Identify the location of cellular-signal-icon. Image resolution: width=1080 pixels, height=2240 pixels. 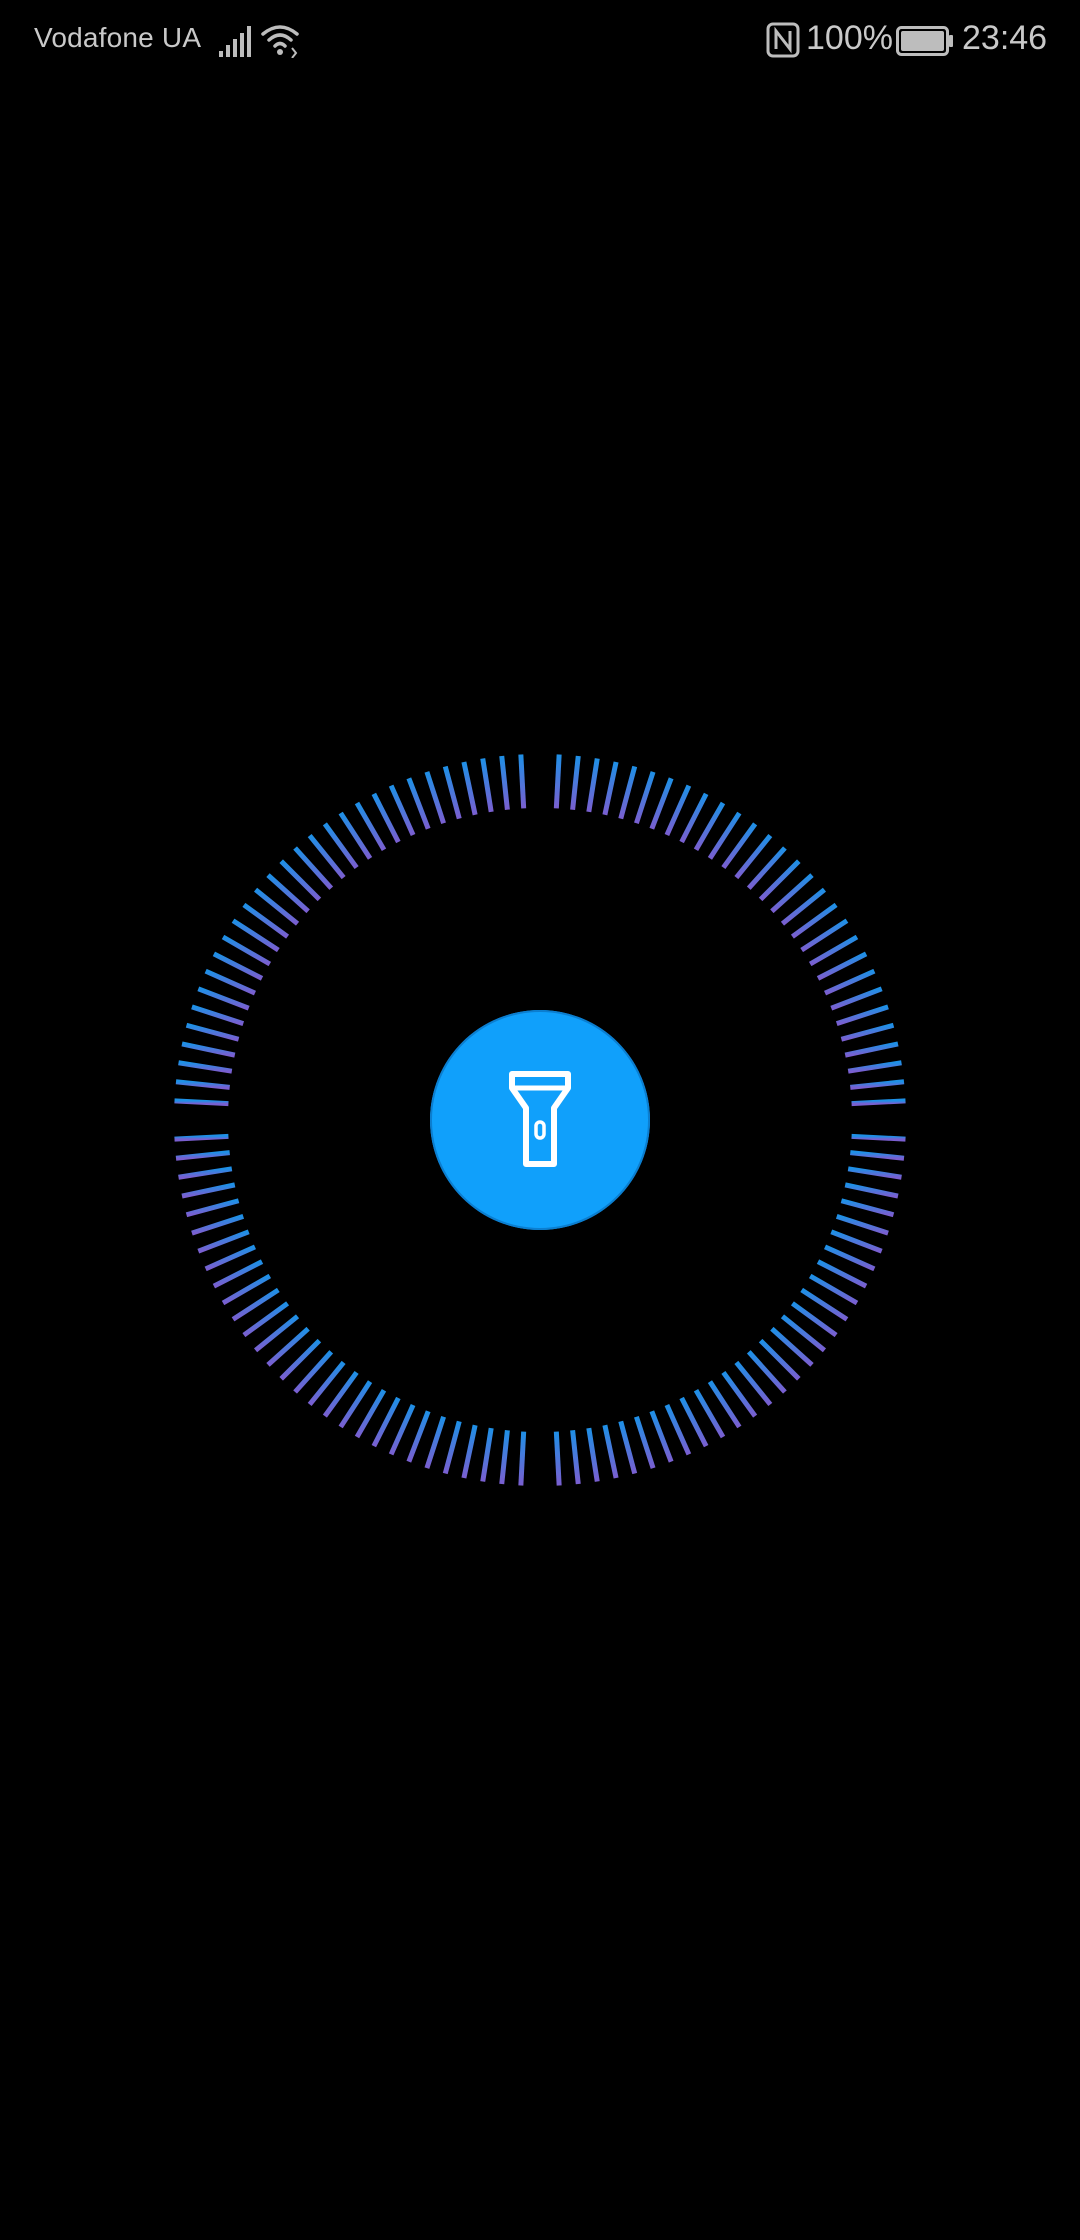
(235, 41).